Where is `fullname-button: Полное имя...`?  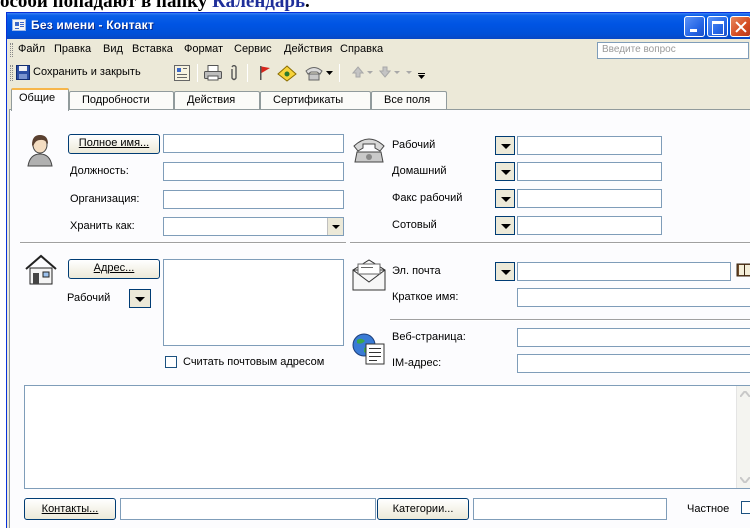
fullname-button: Полное имя... is located at coordinates (114, 144).